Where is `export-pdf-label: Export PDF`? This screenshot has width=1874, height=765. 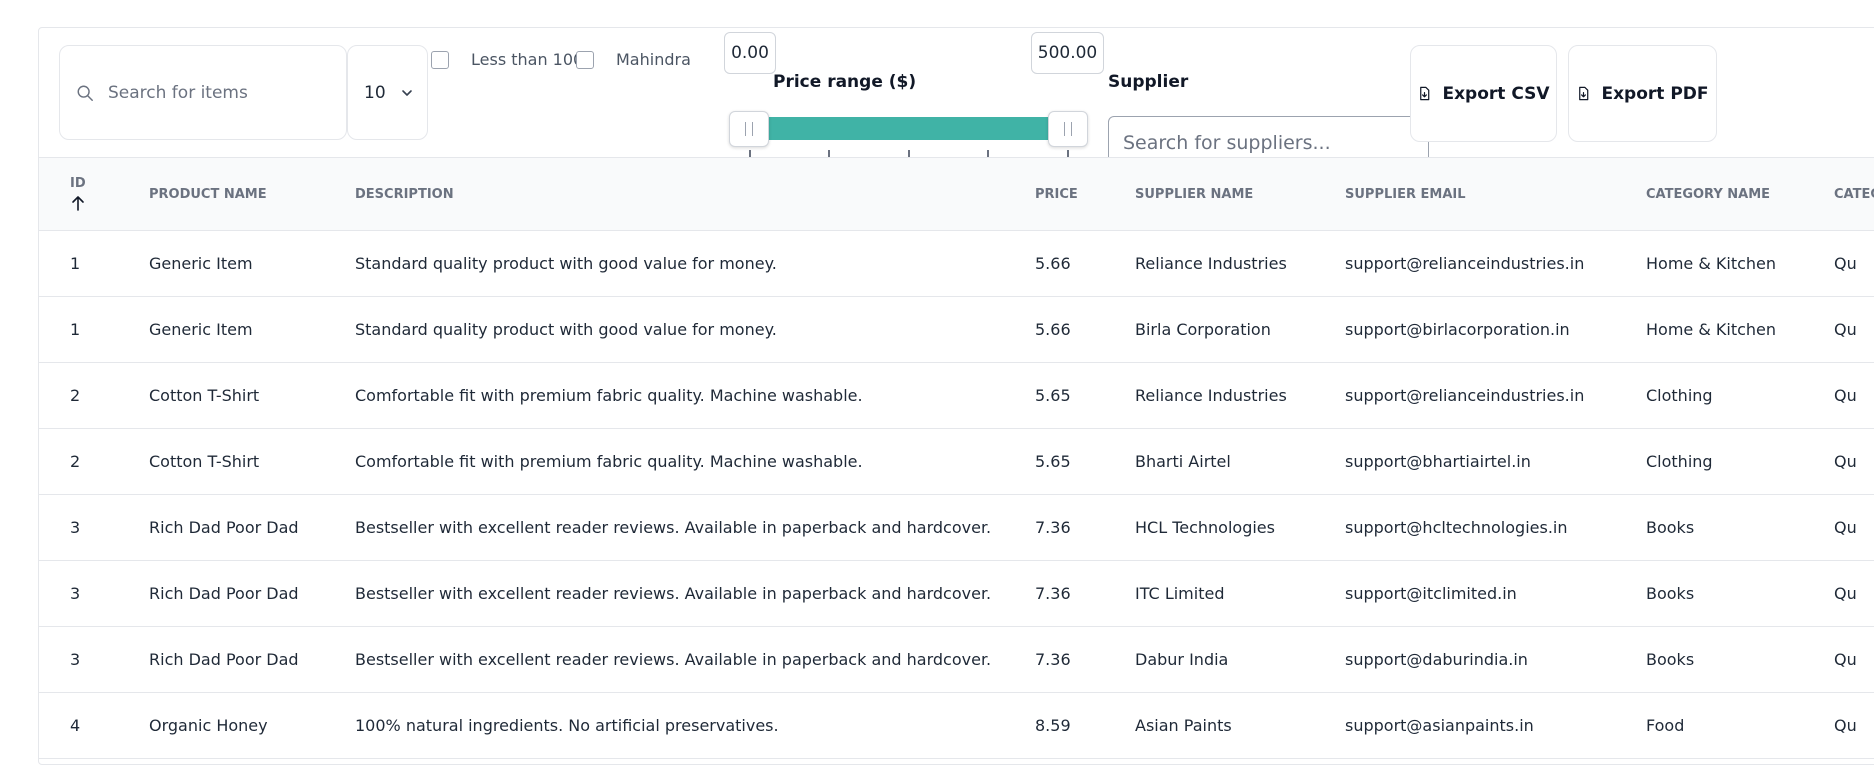
export-pdf-label: Export PDF is located at coordinates (1655, 93).